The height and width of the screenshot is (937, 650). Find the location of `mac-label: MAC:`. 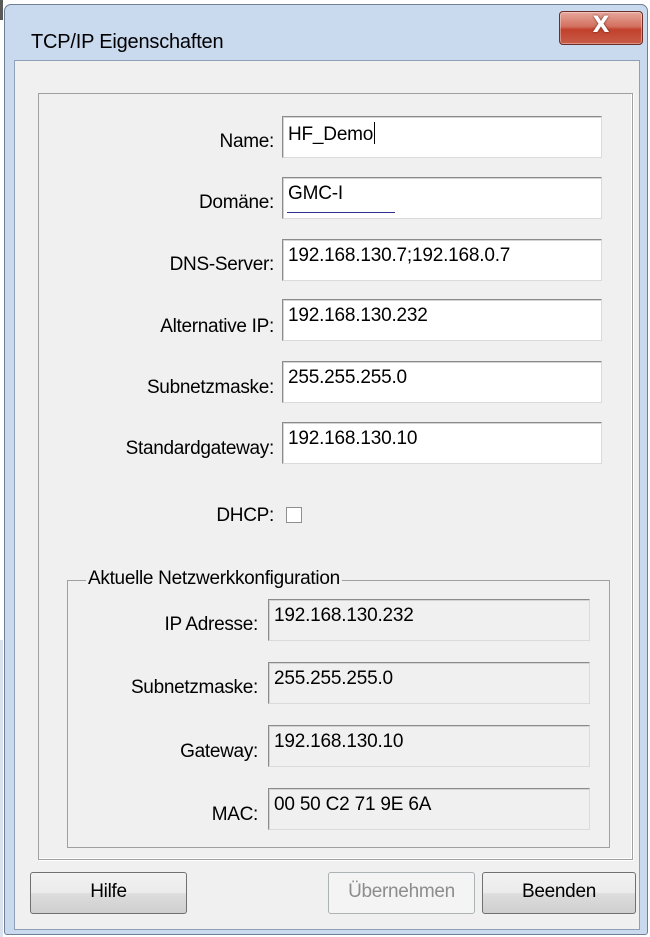

mac-label: MAC: is located at coordinates (235, 814).